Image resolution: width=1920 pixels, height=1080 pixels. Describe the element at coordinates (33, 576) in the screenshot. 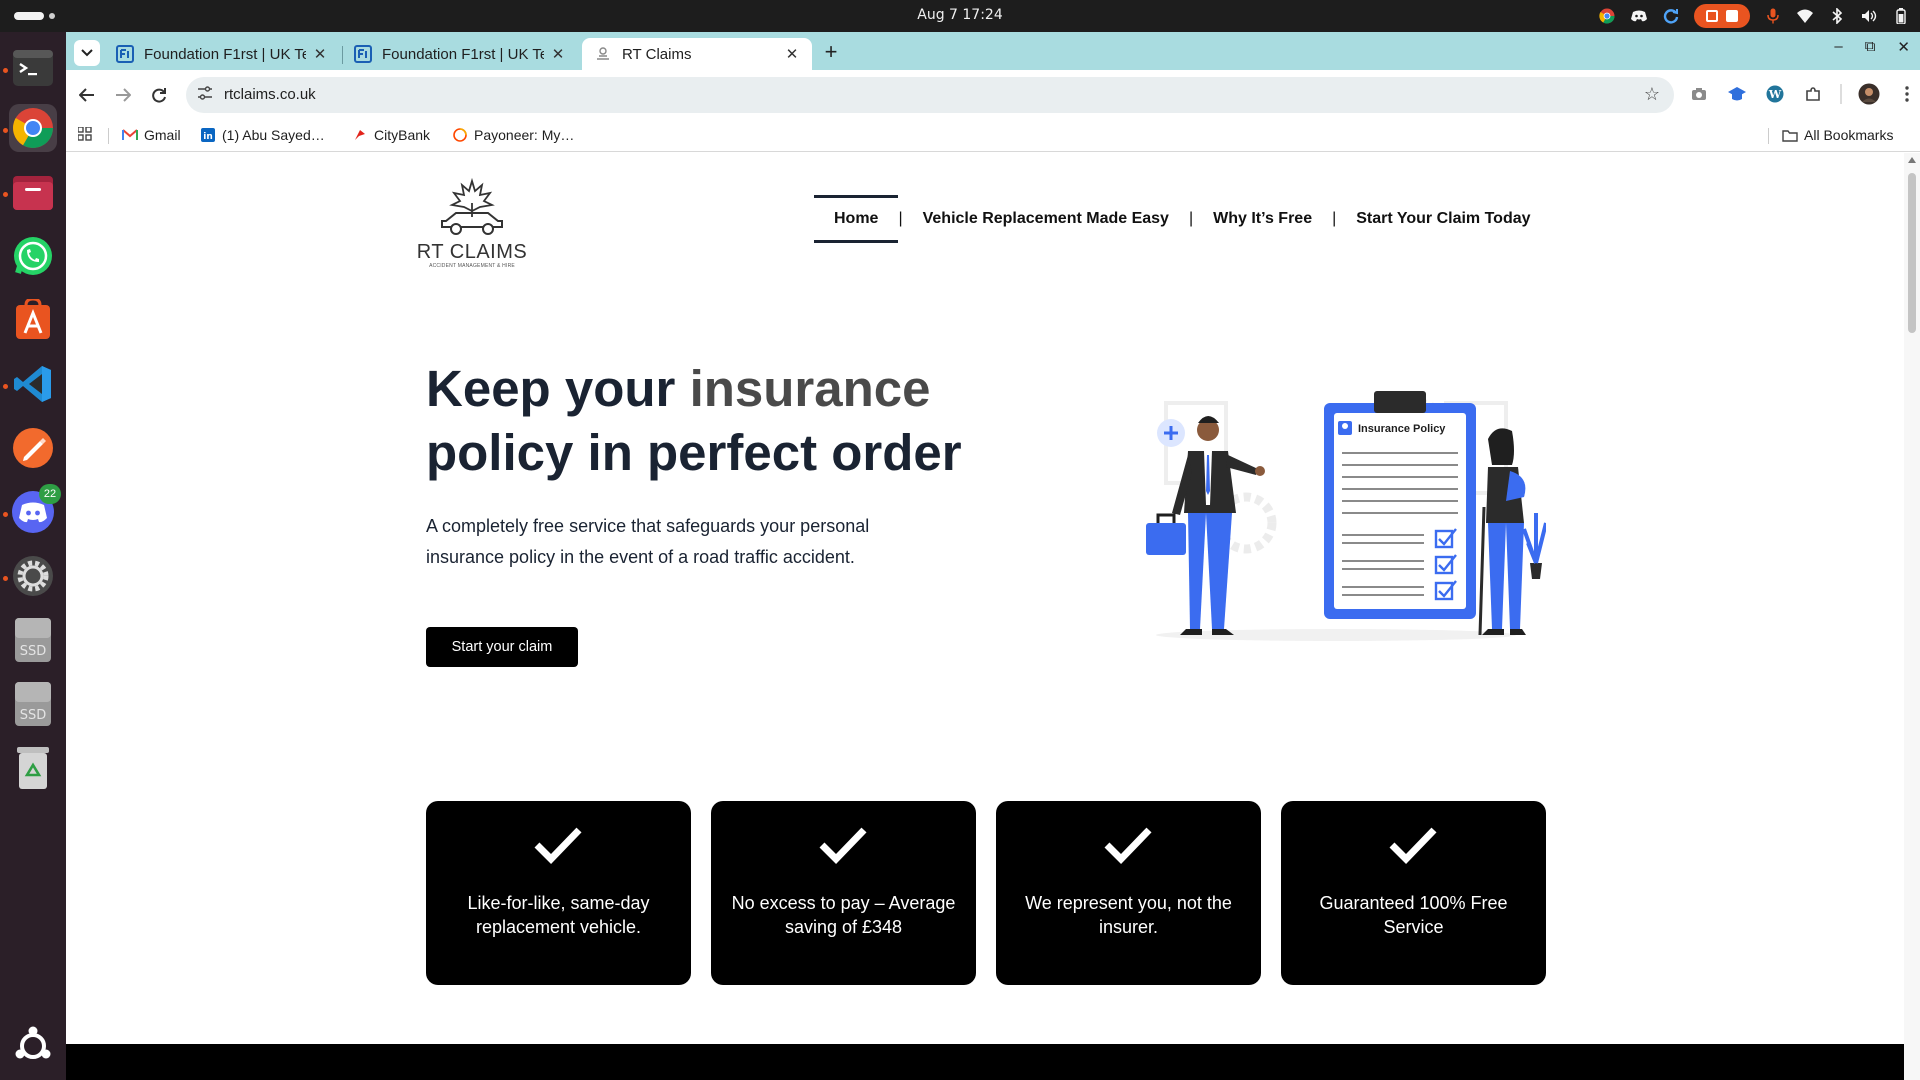

I see `settings-app-icon` at that location.